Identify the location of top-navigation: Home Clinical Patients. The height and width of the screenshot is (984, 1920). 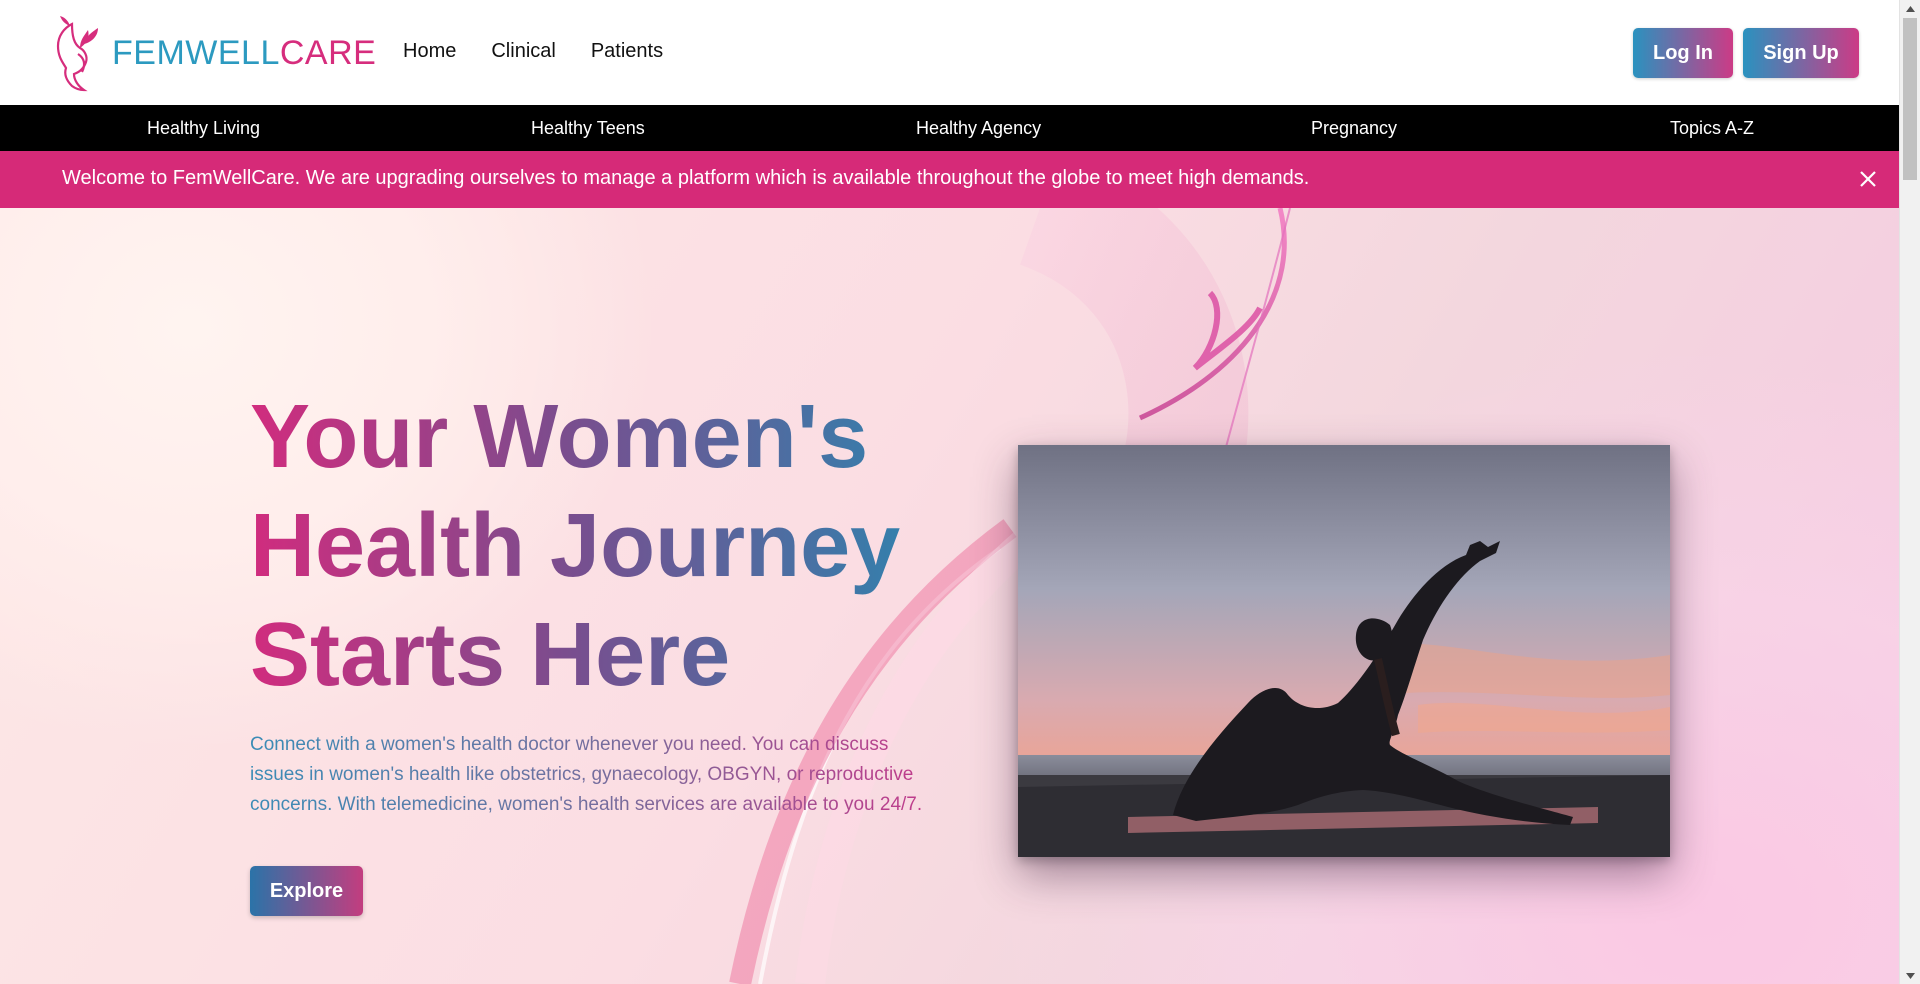
(533, 51).